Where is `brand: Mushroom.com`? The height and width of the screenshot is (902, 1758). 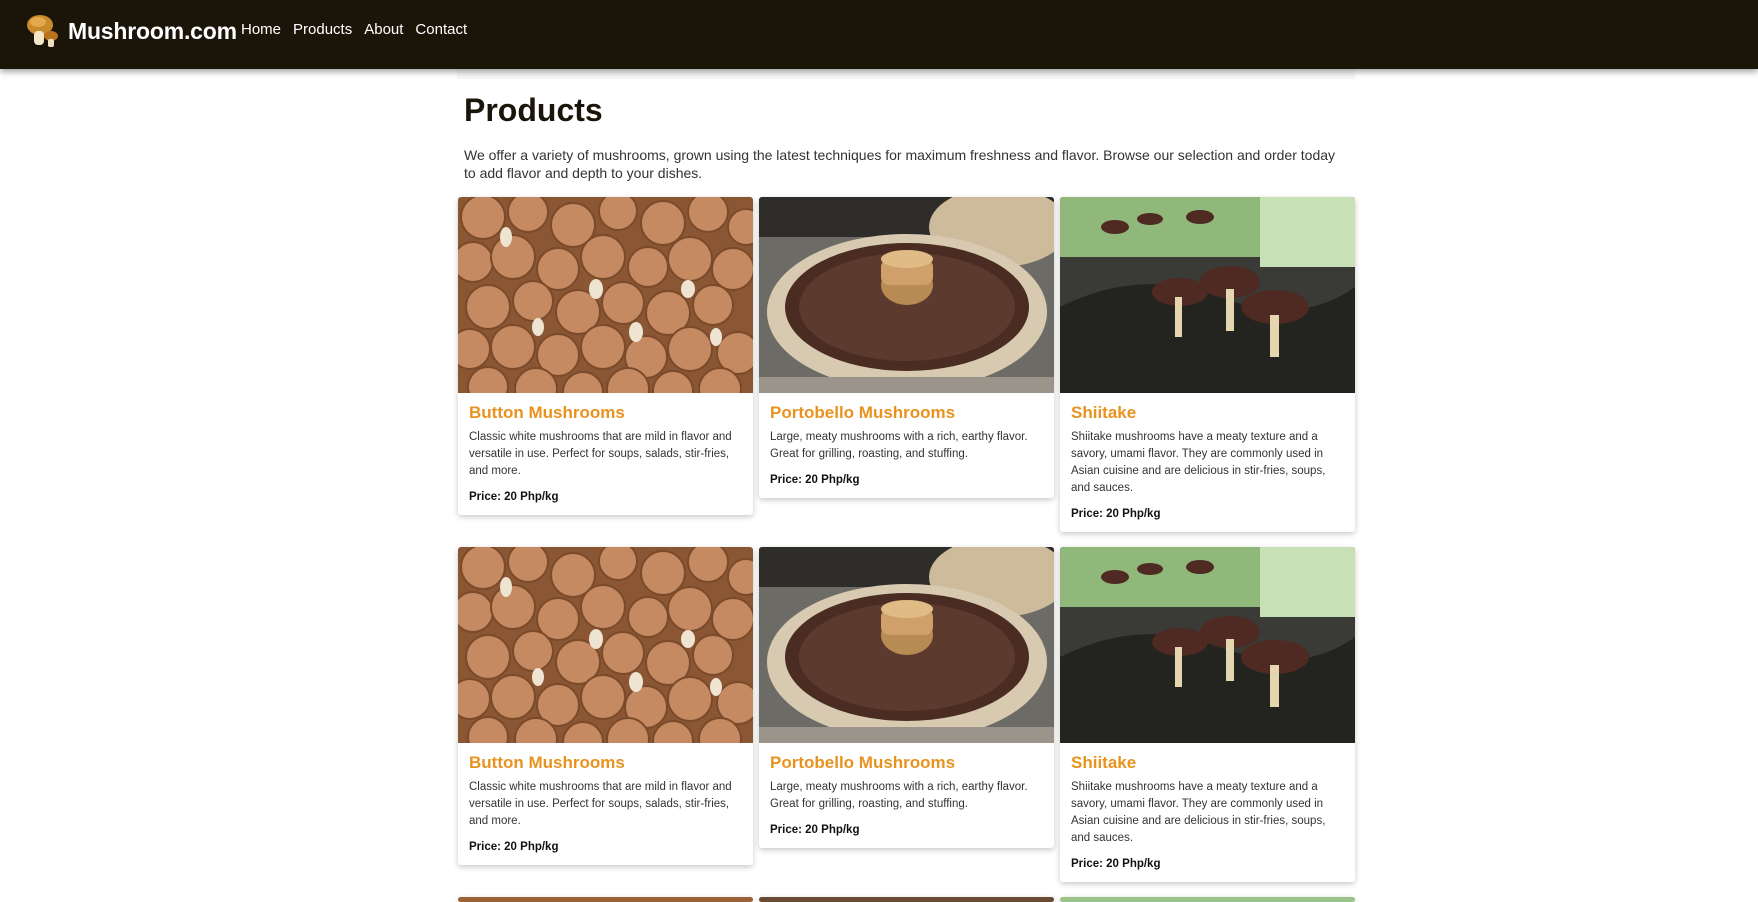 brand: Mushroom.com is located at coordinates (131, 31).